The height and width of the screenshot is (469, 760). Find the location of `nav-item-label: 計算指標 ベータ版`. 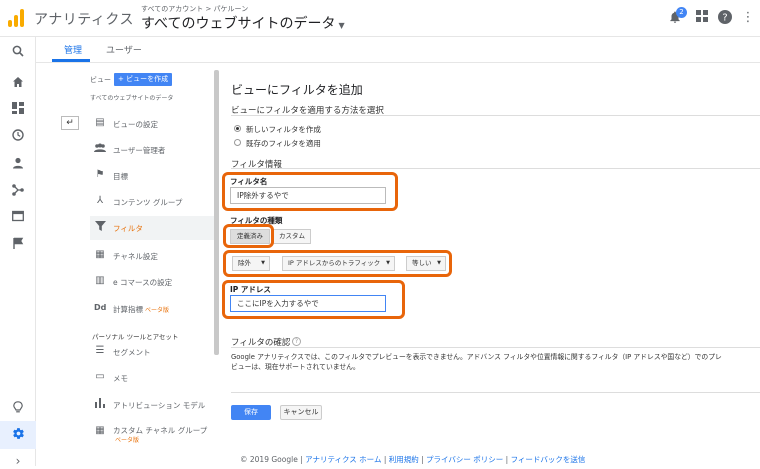

nav-item-label: 計算指標 ベータ版 is located at coordinates (141, 309).